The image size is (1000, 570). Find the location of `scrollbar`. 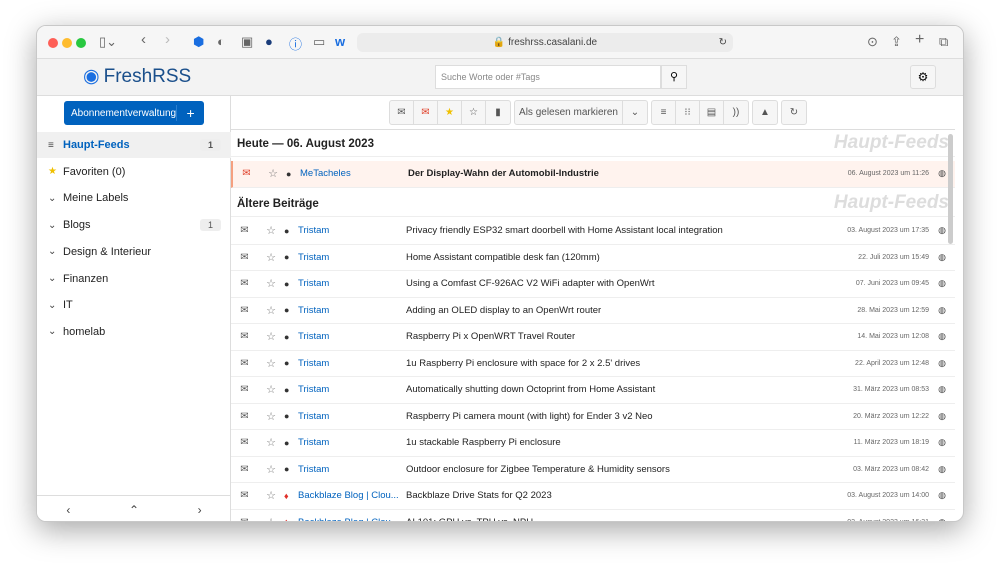

scrollbar is located at coordinates (950, 189).